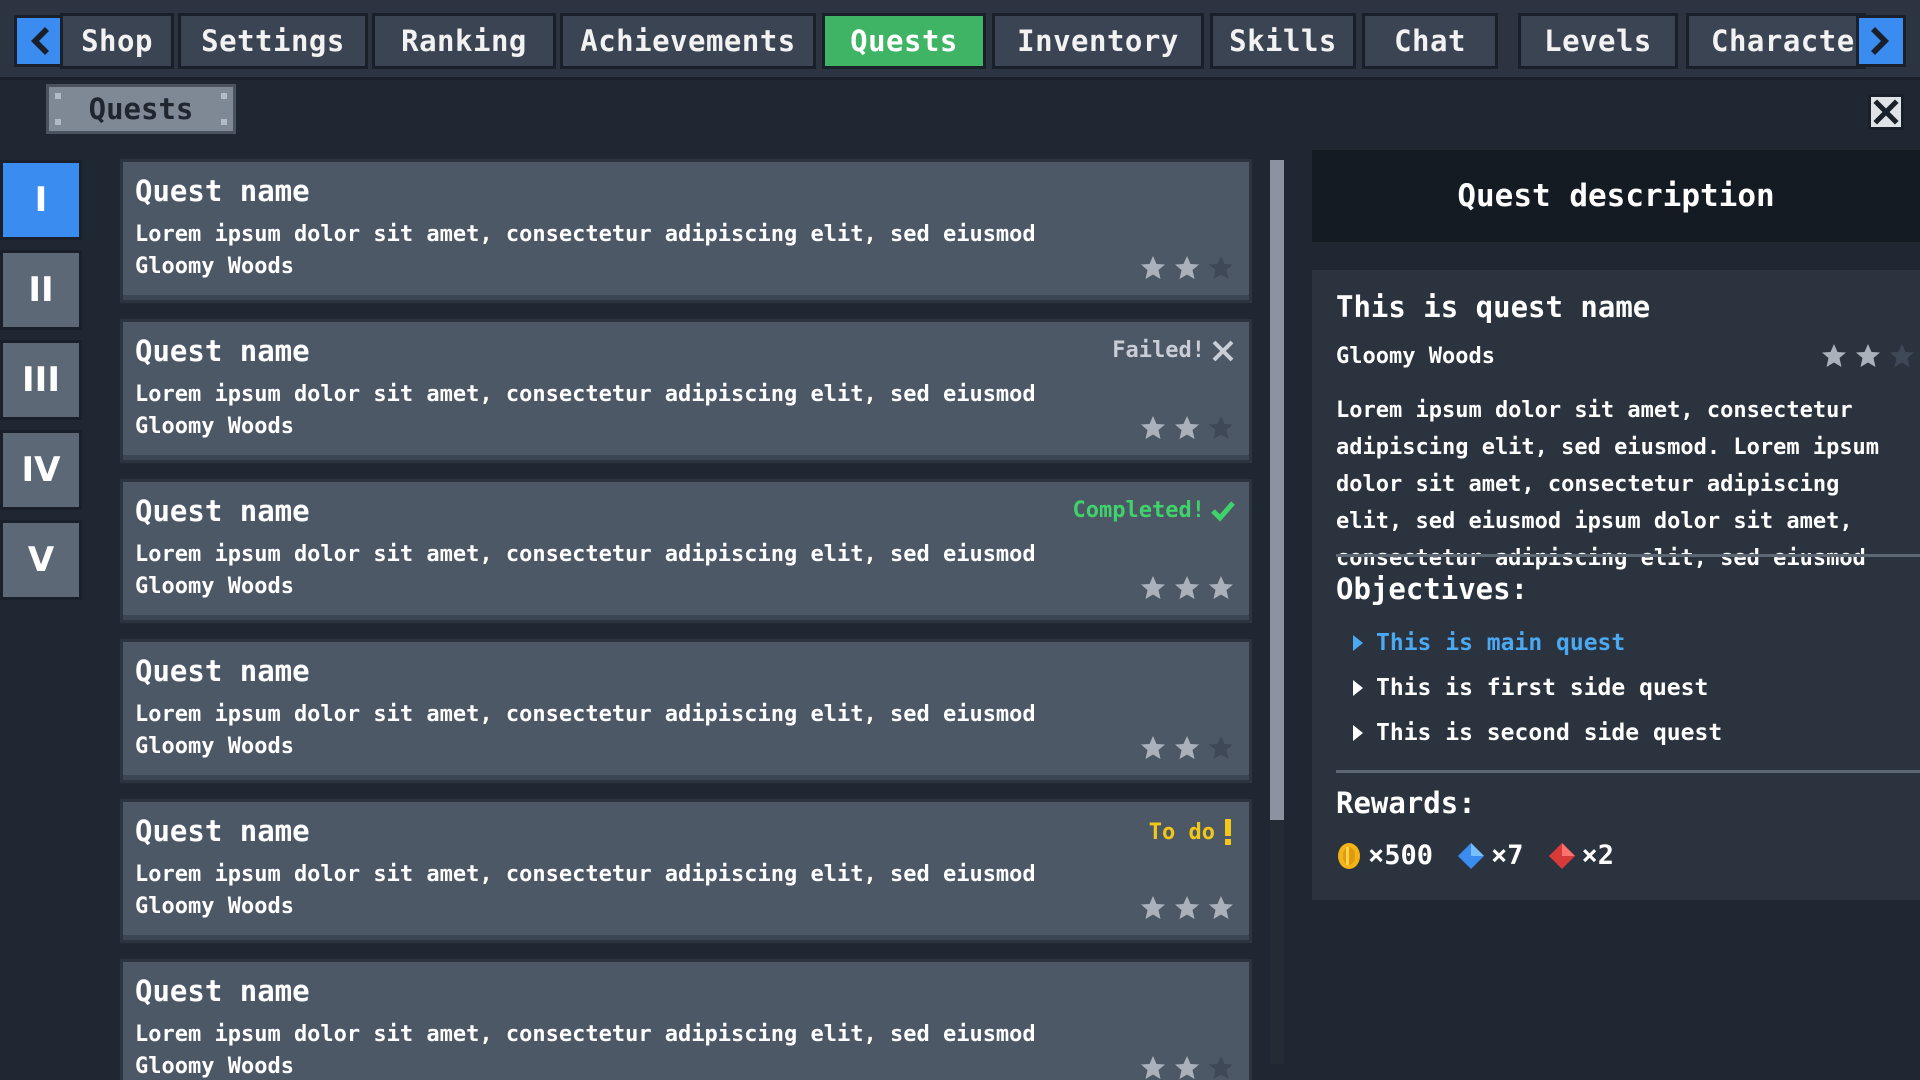 The width and height of the screenshot is (1920, 1080). I want to click on checkmark-icon, so click(1223, 511).